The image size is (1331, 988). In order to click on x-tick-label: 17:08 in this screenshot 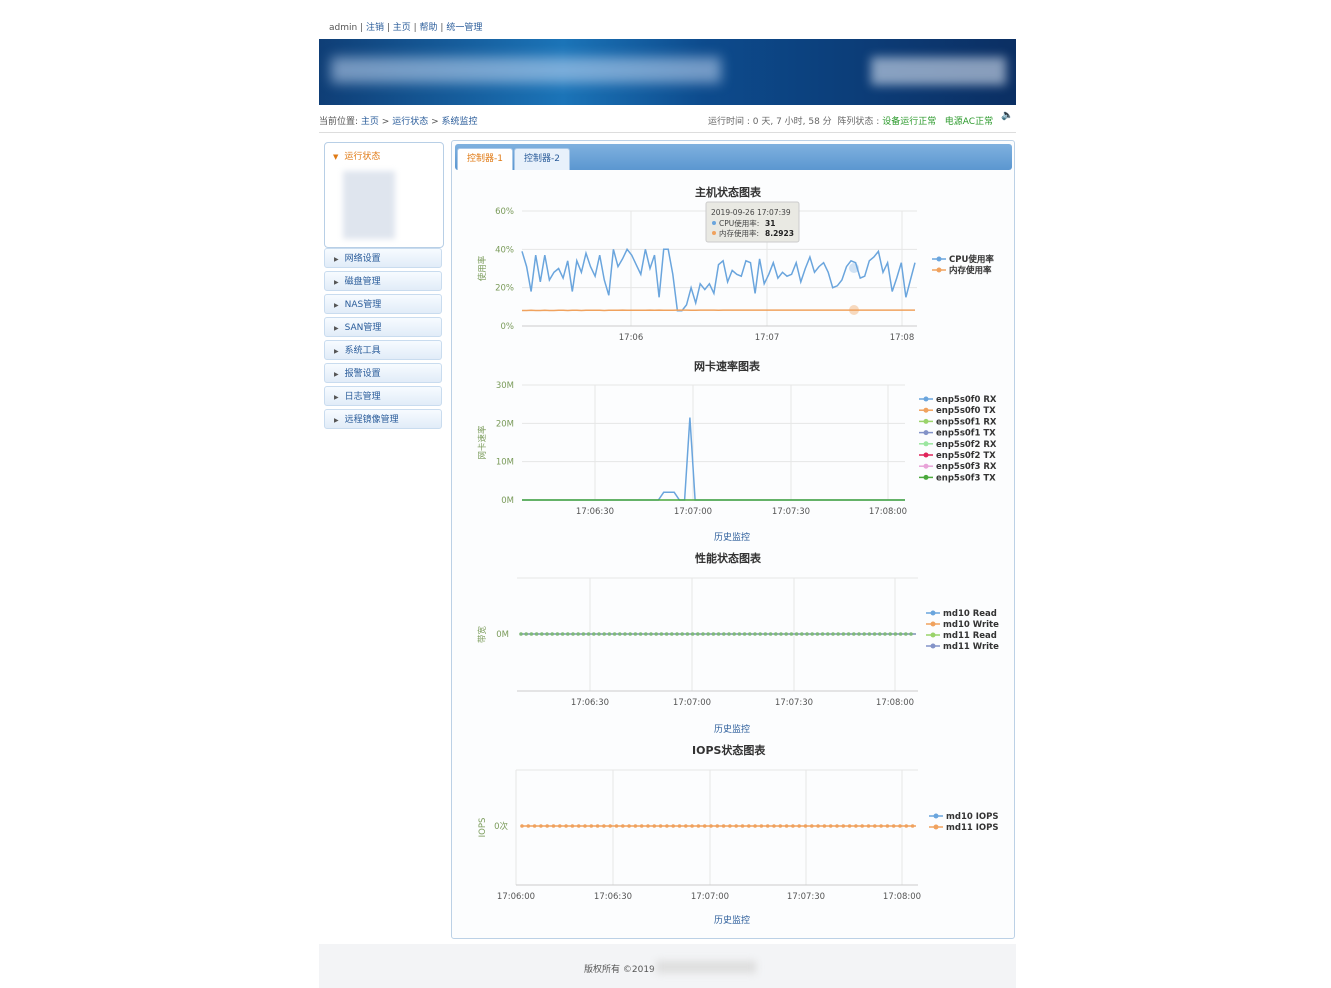, I will do `click(902, 338)`.